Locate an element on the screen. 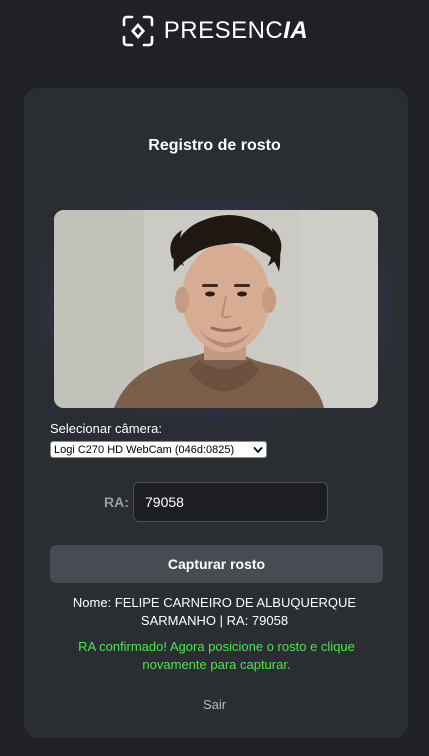 The width and height of the screenshot is (429, 756). card-title: Registro de rosto is located at coordinates (214, 145).